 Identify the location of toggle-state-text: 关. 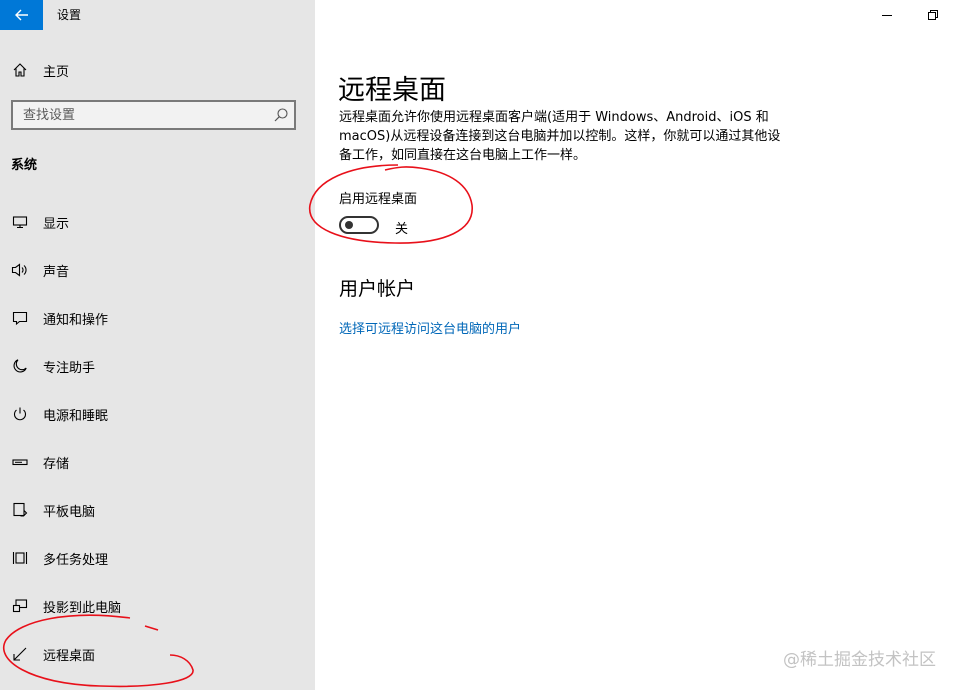
(402, 229).